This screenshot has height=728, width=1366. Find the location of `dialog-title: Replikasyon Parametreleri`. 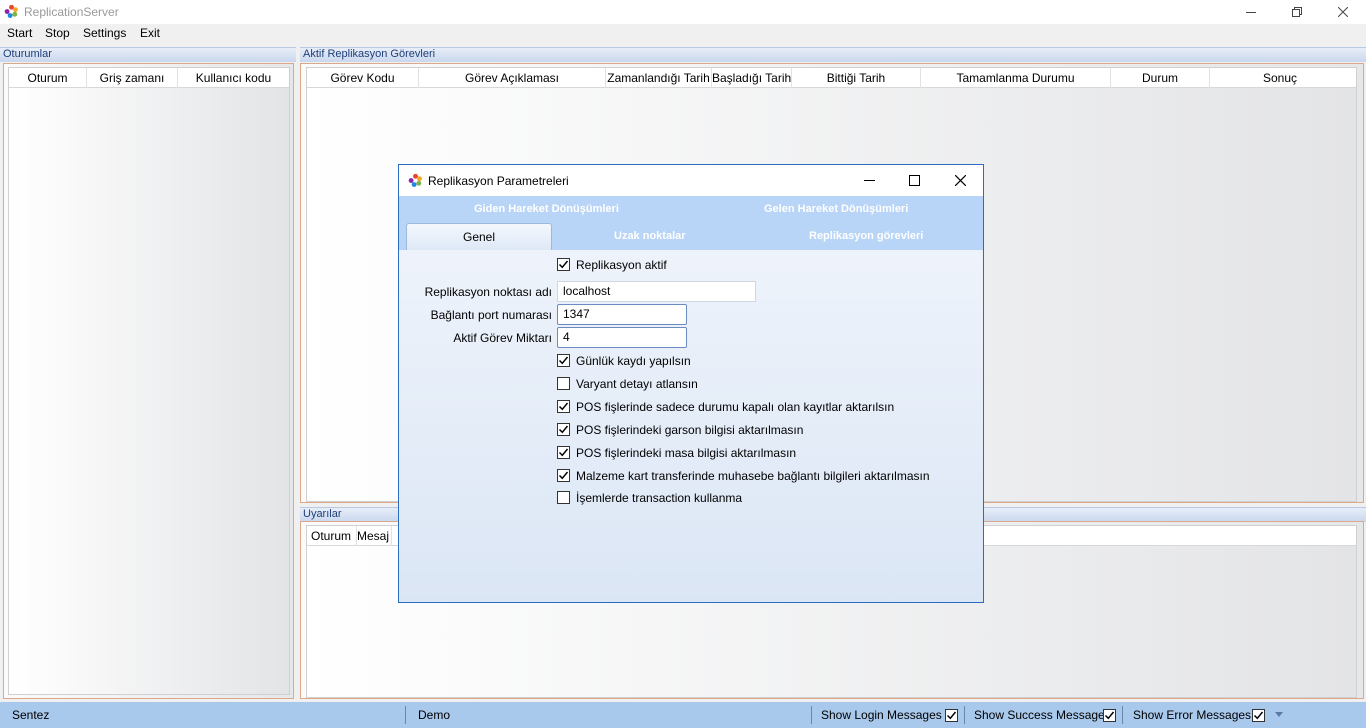

dialog-title: Replikasyon Parametreleri is located at coordinates (498, 181).